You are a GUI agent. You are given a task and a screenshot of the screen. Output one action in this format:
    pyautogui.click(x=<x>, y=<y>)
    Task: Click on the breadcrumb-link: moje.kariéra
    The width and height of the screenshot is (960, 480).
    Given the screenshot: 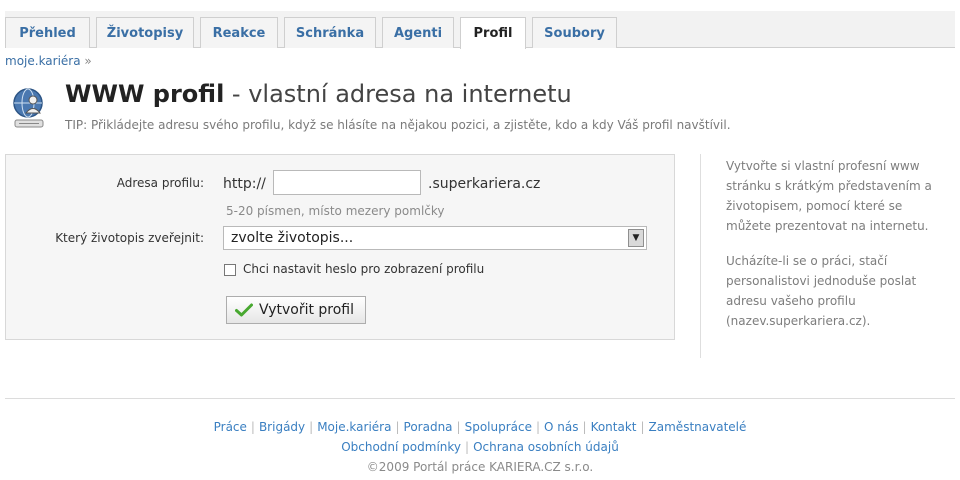 What is the action you would take?
    pyautogui.click(x=43, y=61)
    